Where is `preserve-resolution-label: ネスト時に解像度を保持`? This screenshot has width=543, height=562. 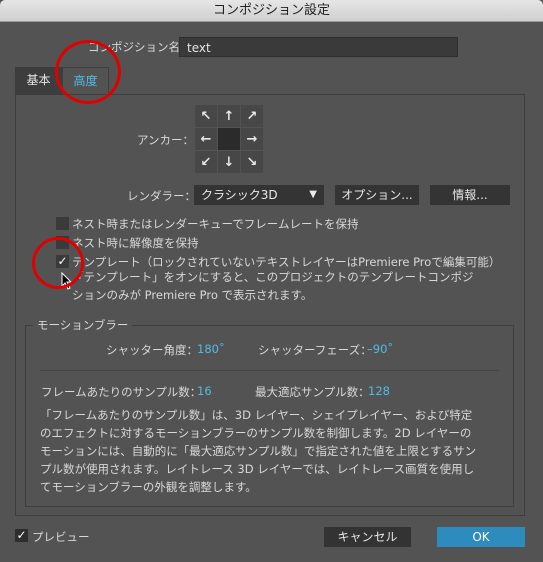 preserve-resolution-label: ネスト時に解像度を保持 is located at coordinates (135, 243).